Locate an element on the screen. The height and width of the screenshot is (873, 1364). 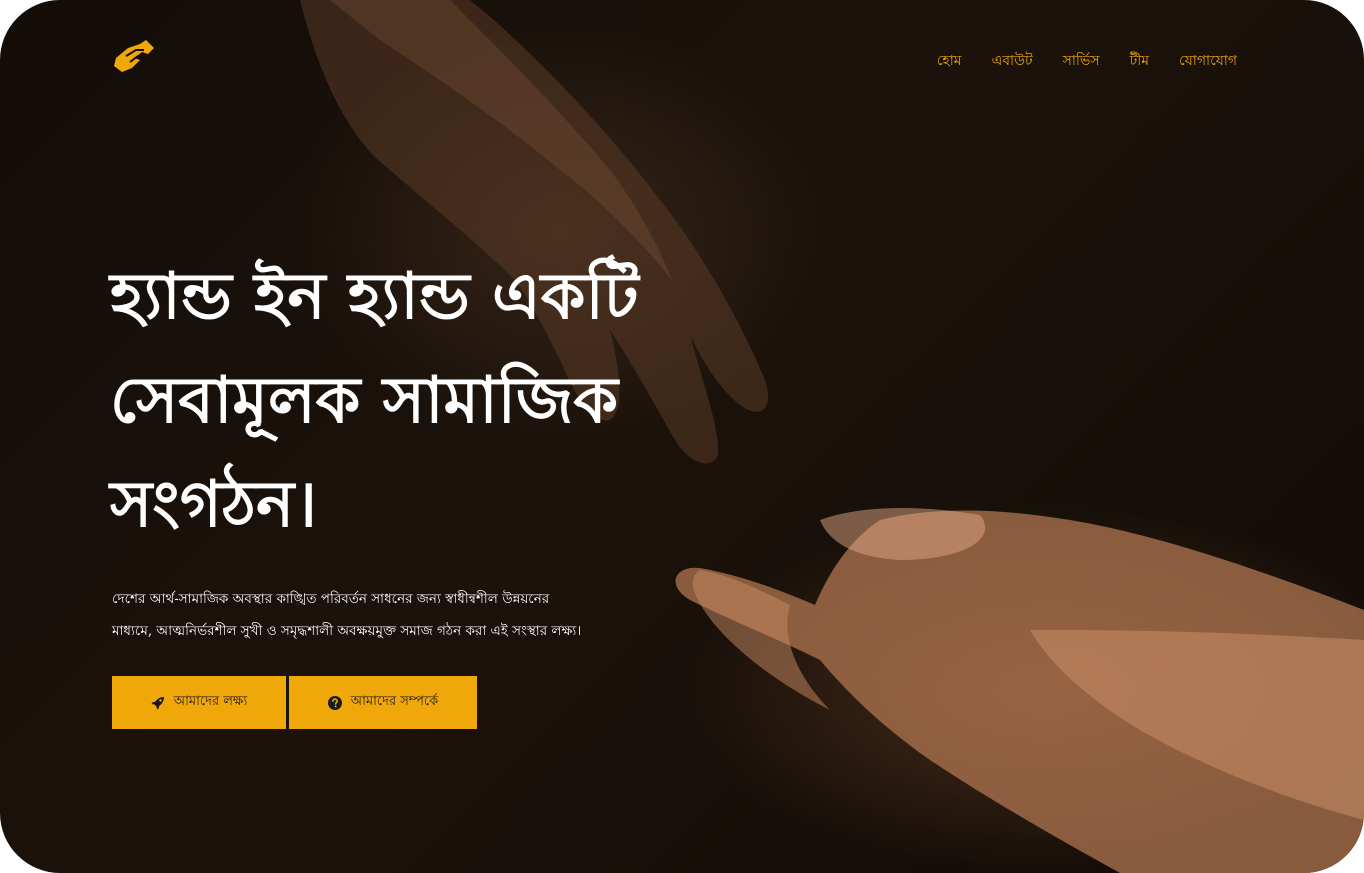
nav-link-home: হোম is located at coordinates (949, 61).